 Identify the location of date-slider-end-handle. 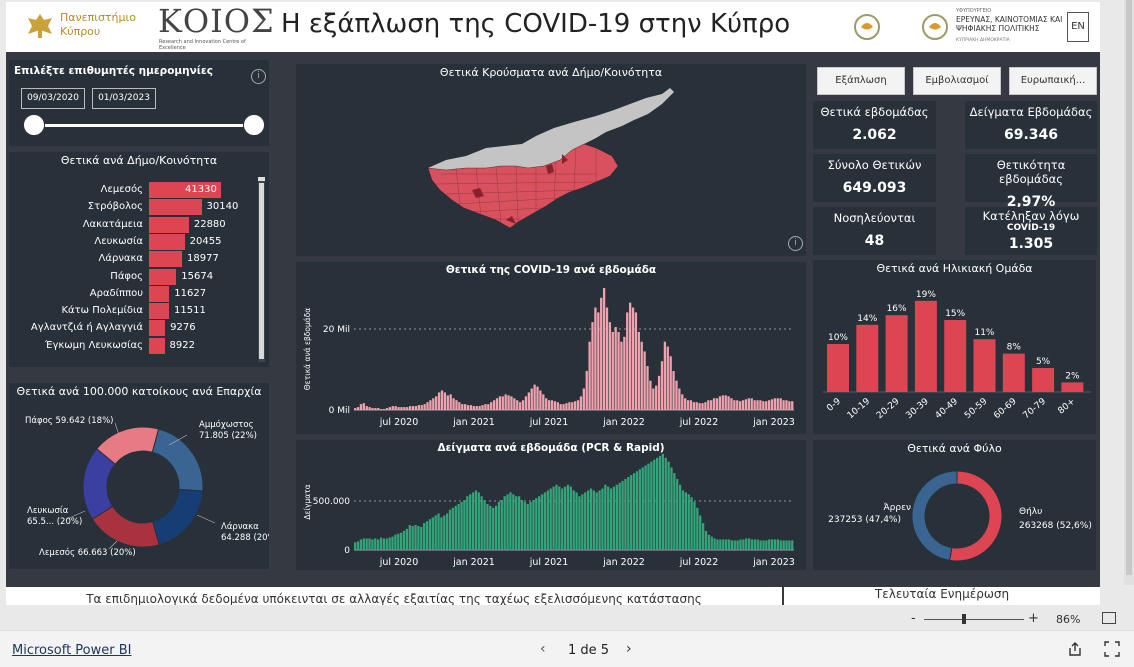
(254, 125).